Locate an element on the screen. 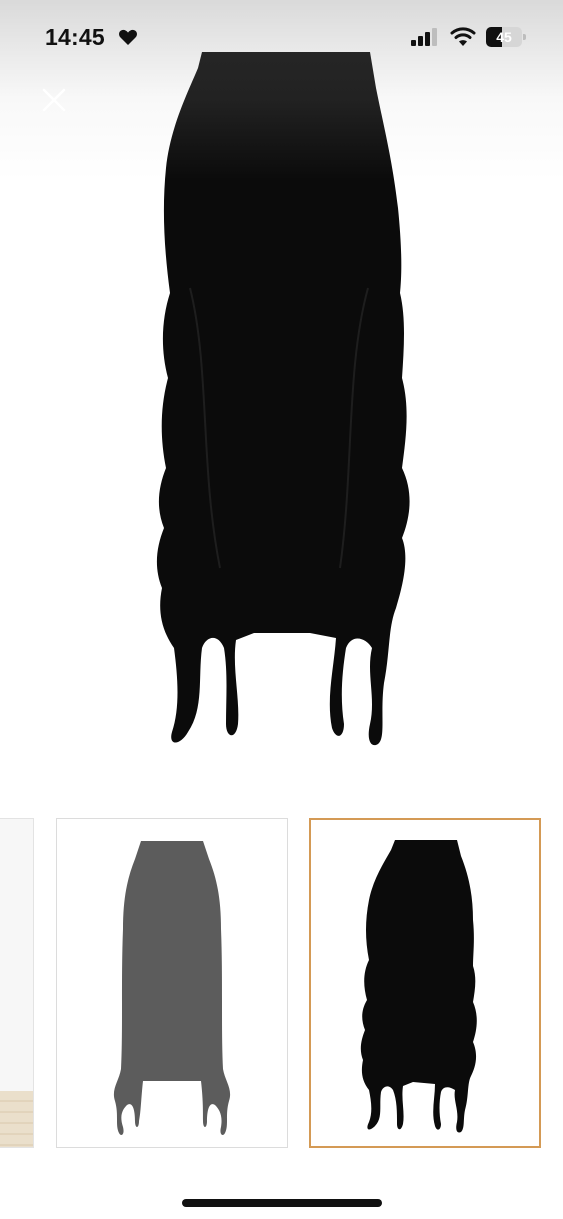  home-indicator is located at coordinates (282, 1203).